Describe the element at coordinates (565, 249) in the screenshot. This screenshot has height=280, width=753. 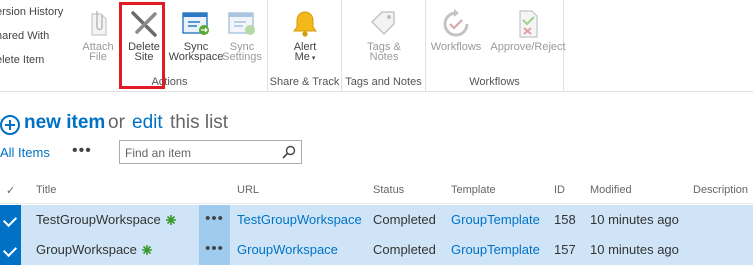
I see `row-id: 157` at that location.